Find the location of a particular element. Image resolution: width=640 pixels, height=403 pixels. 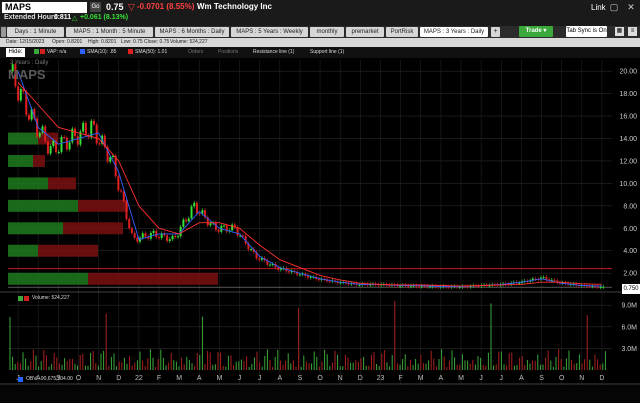

info-high: High: 0.8201 is located at coordinates (102, 42).